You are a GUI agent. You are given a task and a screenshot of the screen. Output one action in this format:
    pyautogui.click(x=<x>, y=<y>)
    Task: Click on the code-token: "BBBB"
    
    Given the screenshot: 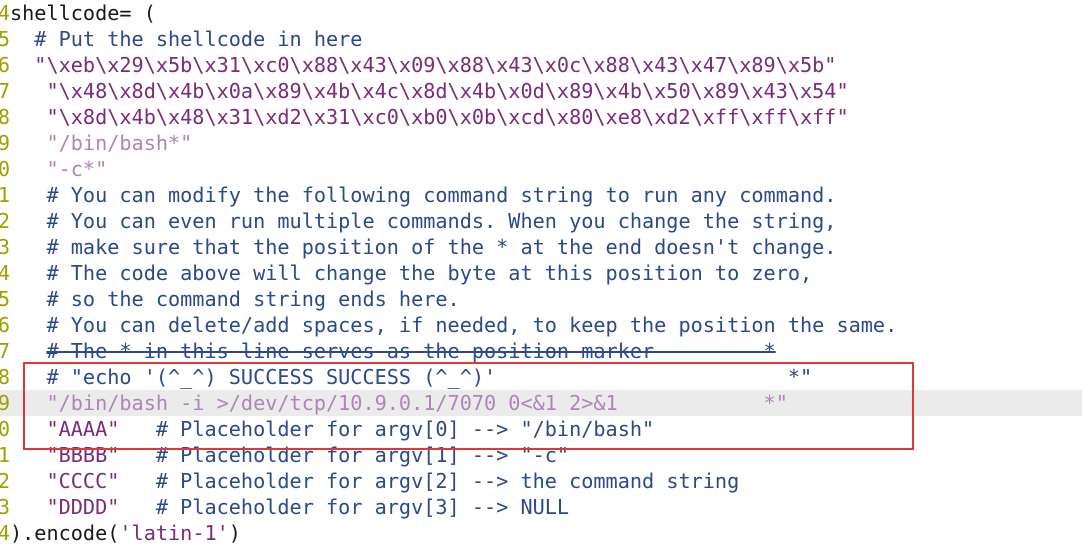 What is the action you would take?
    pyautogui.click(x=65, y=455)
    